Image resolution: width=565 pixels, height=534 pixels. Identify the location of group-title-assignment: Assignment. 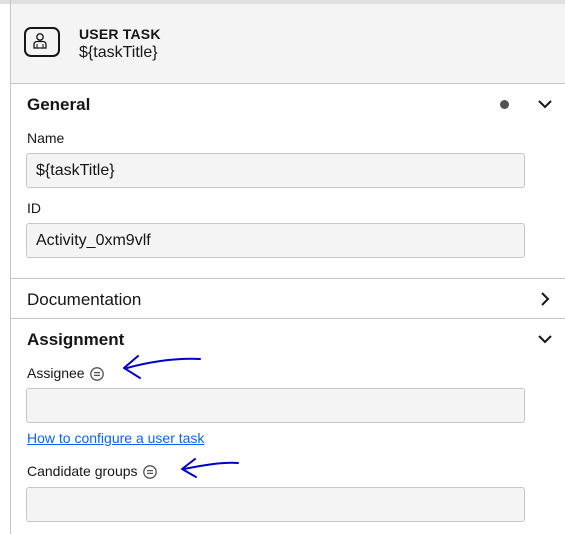
(75, 340).